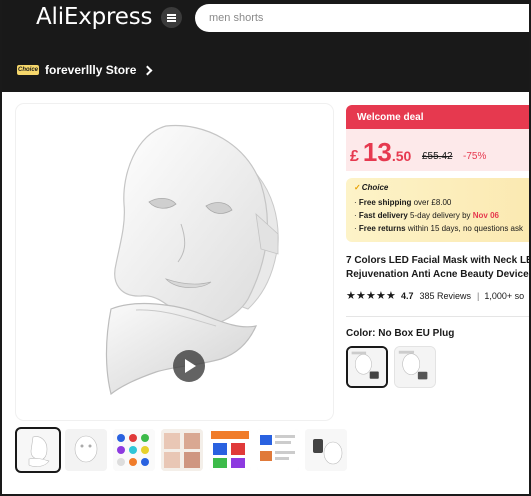  Describe the element at coordinates (475, 156) in the screenshot. I see `discount-badge: -75%` at that location.